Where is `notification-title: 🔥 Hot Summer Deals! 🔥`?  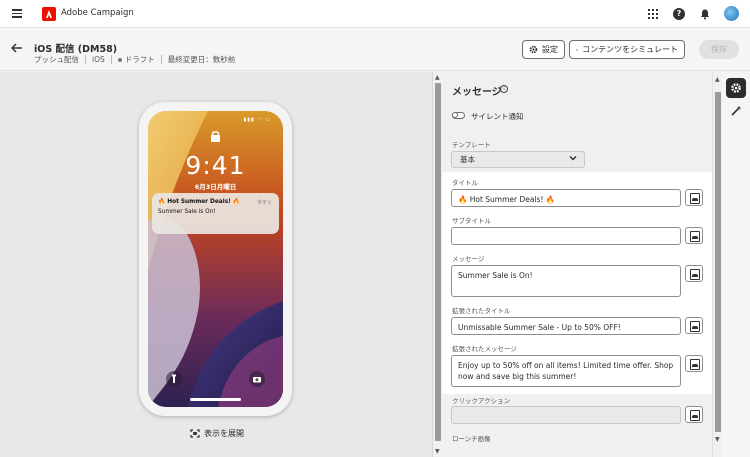
notification-title: 🔥 Hot Summer Deals! 🔥 is located at coordinates (199, 202).